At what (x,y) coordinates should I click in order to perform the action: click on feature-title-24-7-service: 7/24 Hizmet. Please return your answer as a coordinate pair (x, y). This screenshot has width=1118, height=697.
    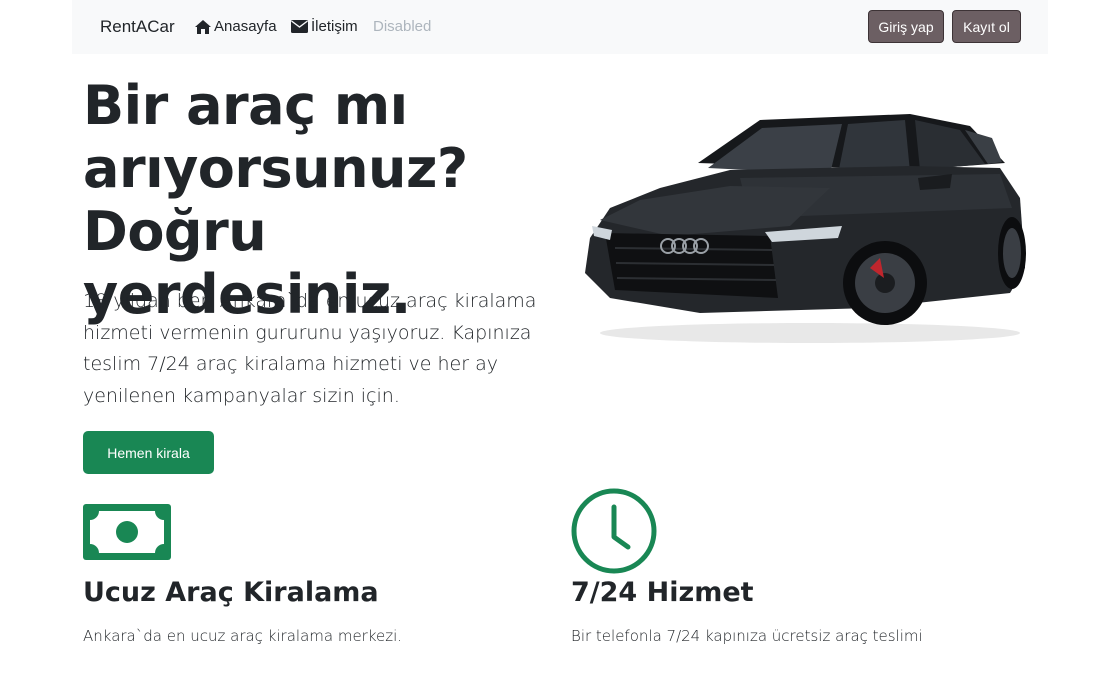
    Looking at the image, I should click on (662, 592).